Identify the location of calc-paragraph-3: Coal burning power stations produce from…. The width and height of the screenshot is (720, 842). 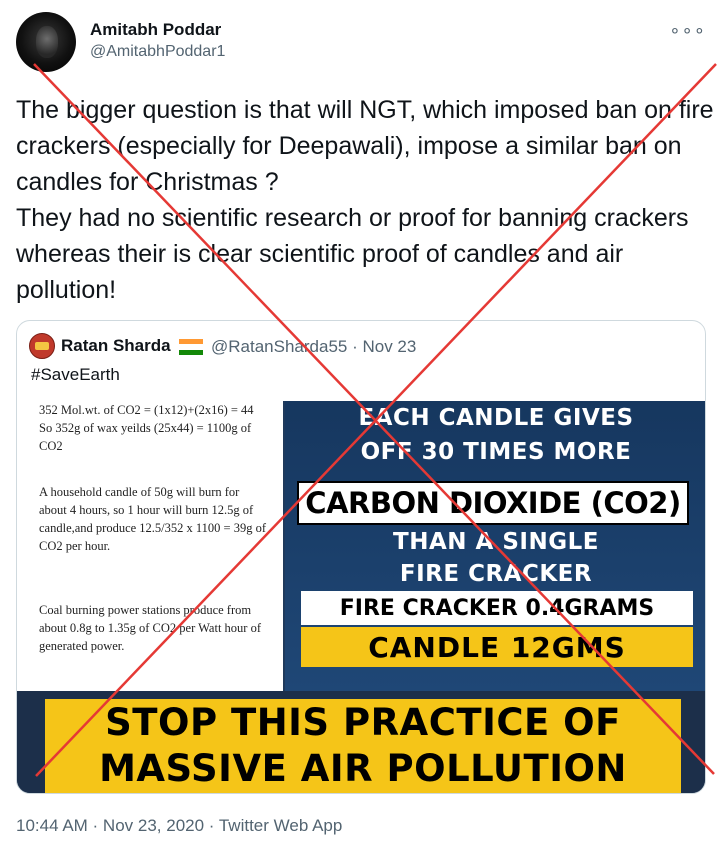
(150, 628).